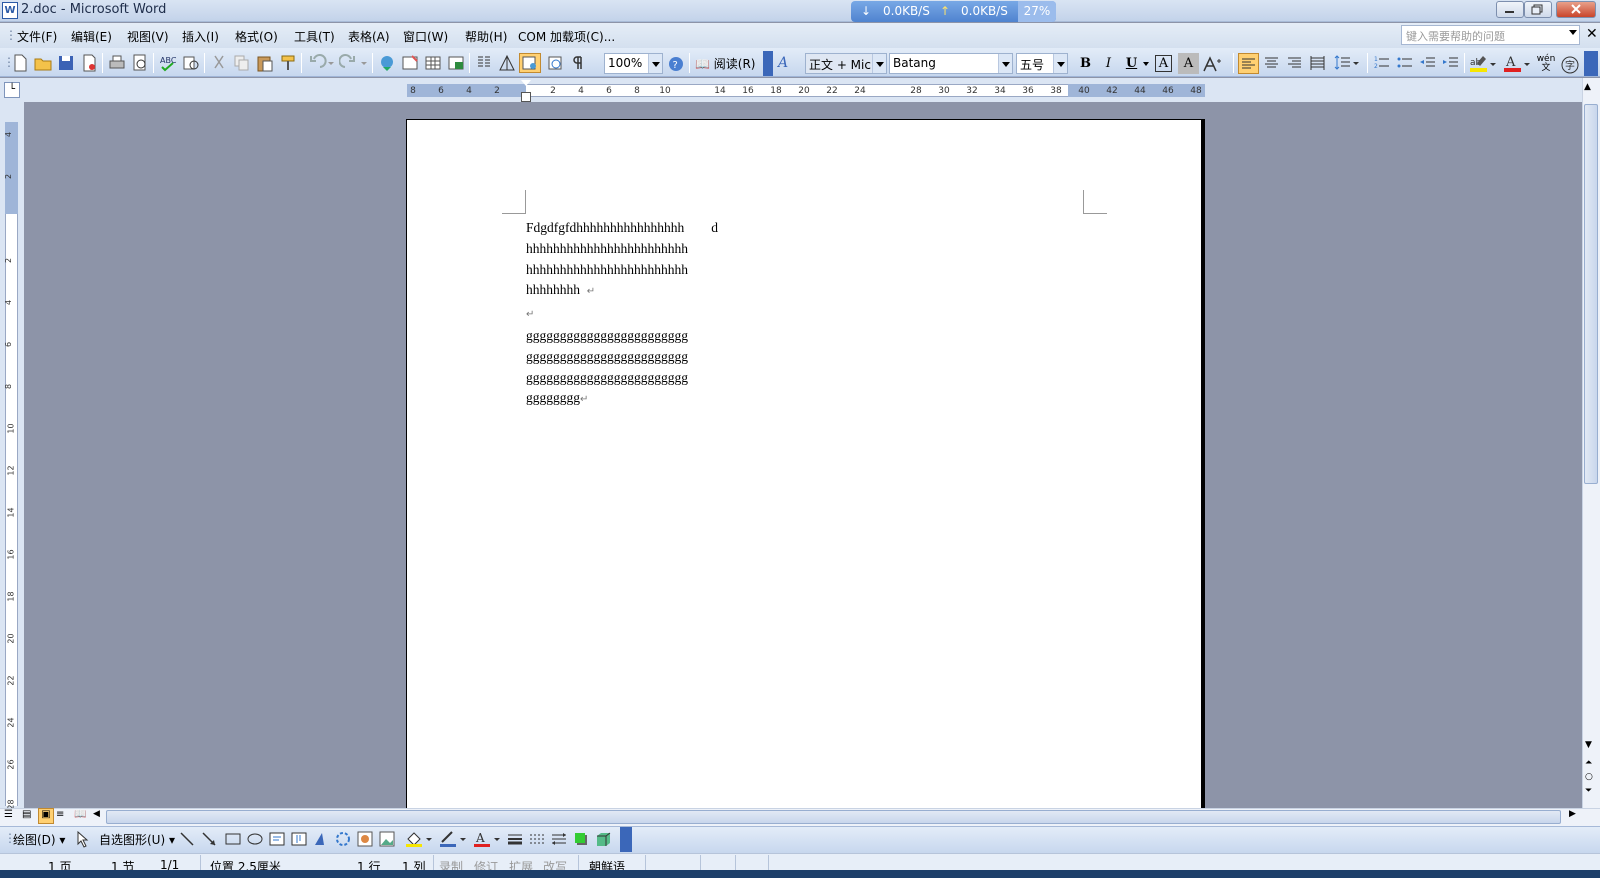  What do you see at coordinates (1570, 65) in the screenshot?
I see `enclose-character-icon: 字` at bounding box center [1570, 65].